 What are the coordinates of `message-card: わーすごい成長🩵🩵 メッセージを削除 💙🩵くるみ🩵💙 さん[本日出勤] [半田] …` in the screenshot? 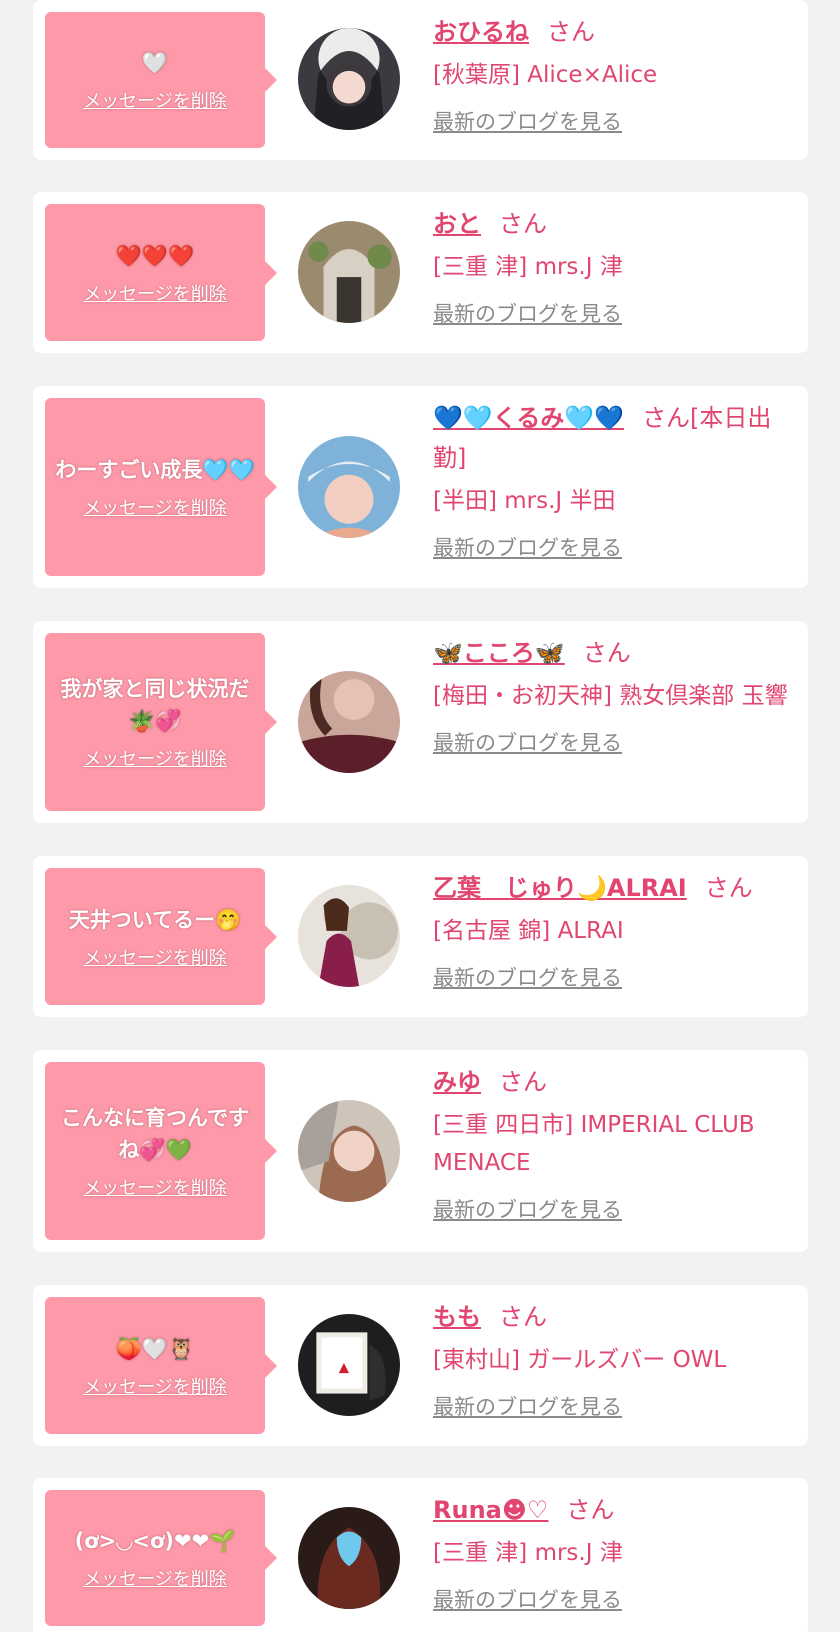 It's located at (420, 487).